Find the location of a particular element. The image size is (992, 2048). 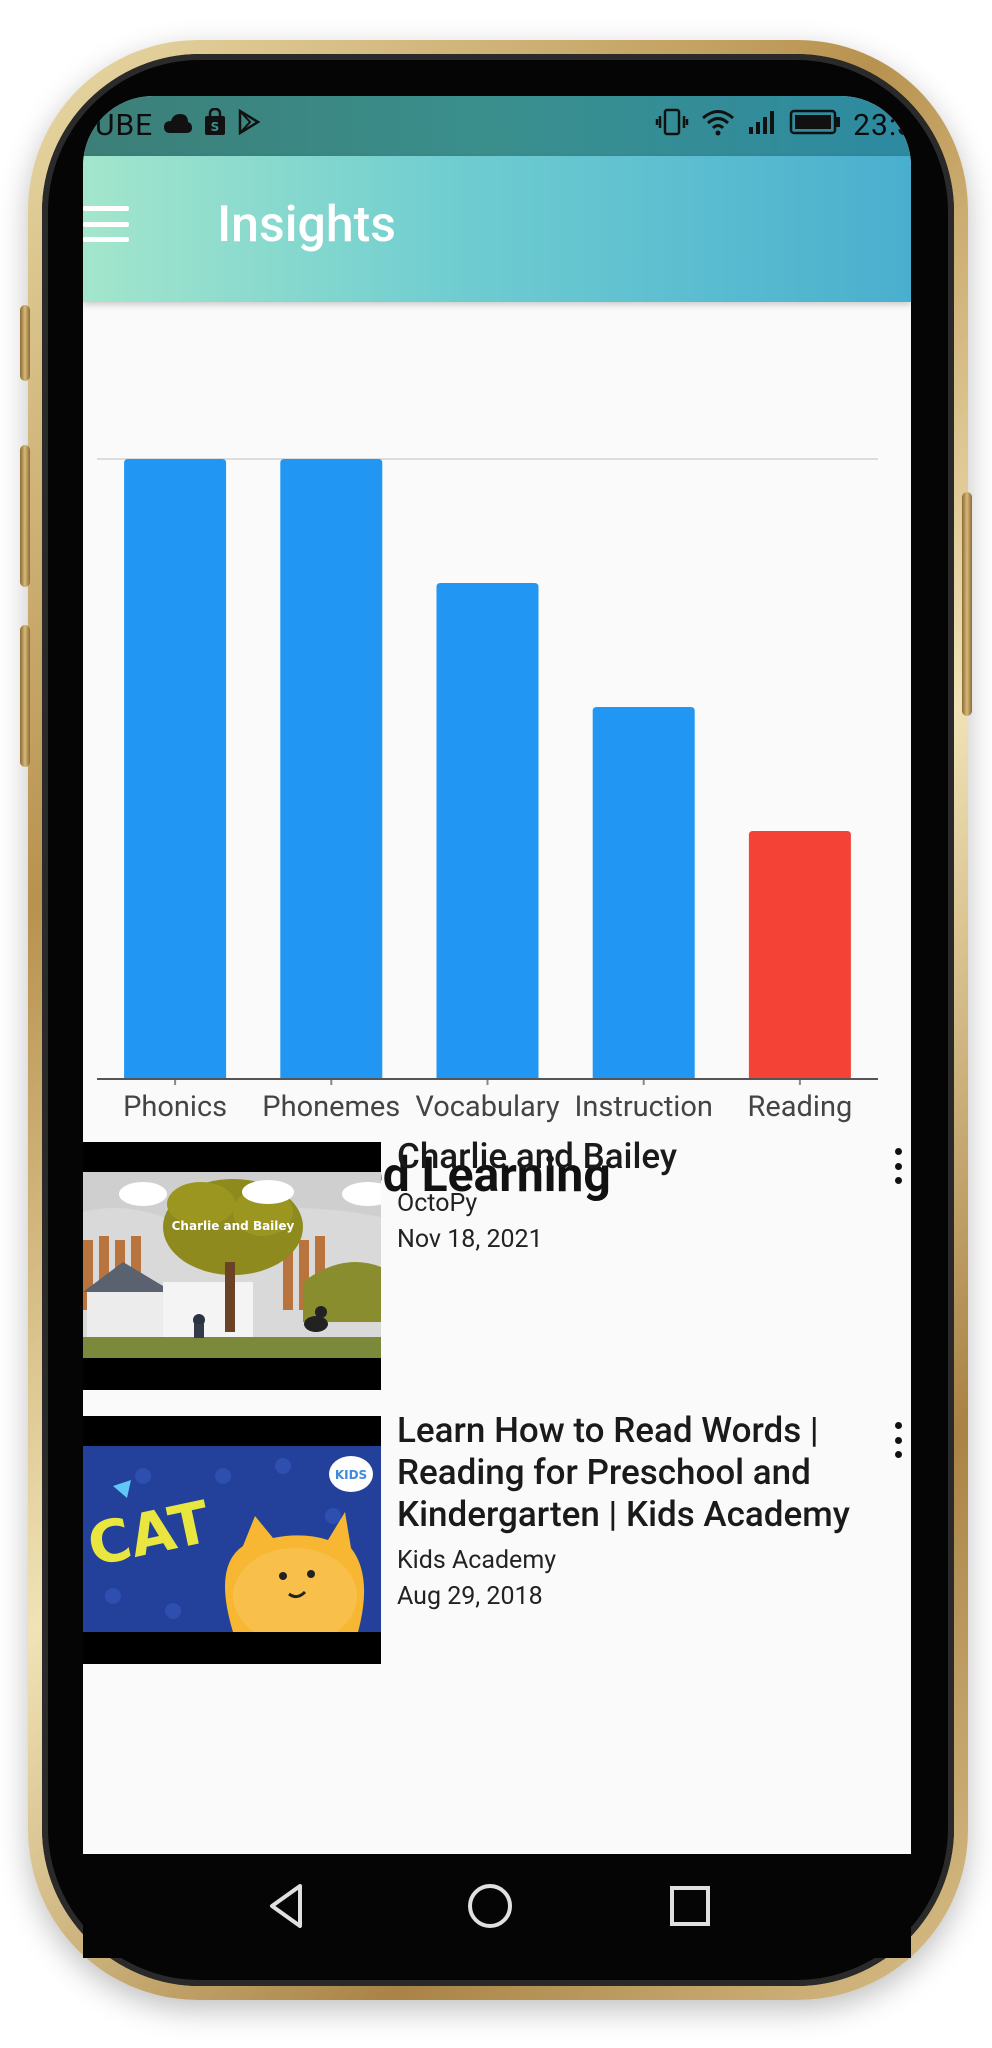

chart-bar-phonemes is located at coordinates (331, 769).